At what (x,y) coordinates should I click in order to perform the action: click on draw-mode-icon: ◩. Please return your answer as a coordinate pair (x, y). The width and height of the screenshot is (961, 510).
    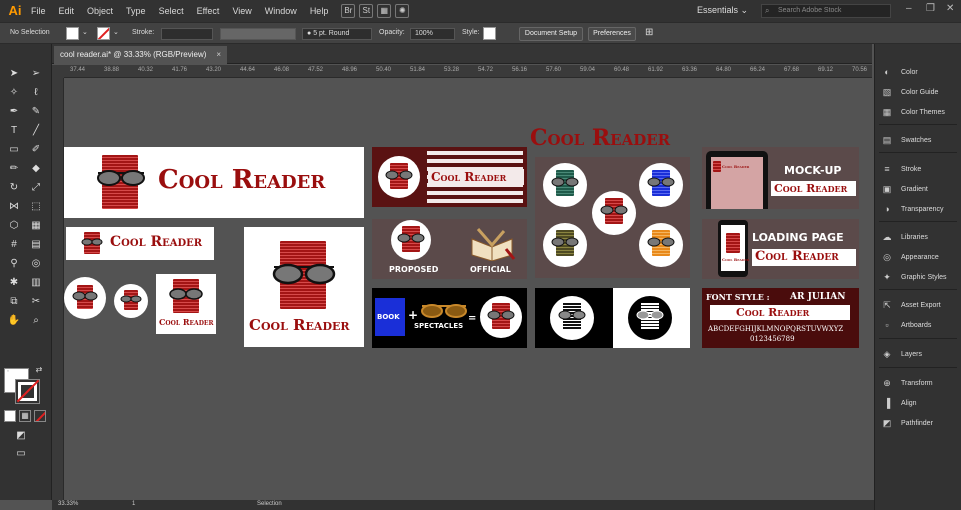
    Looking at the image, I should click on (21, 436).